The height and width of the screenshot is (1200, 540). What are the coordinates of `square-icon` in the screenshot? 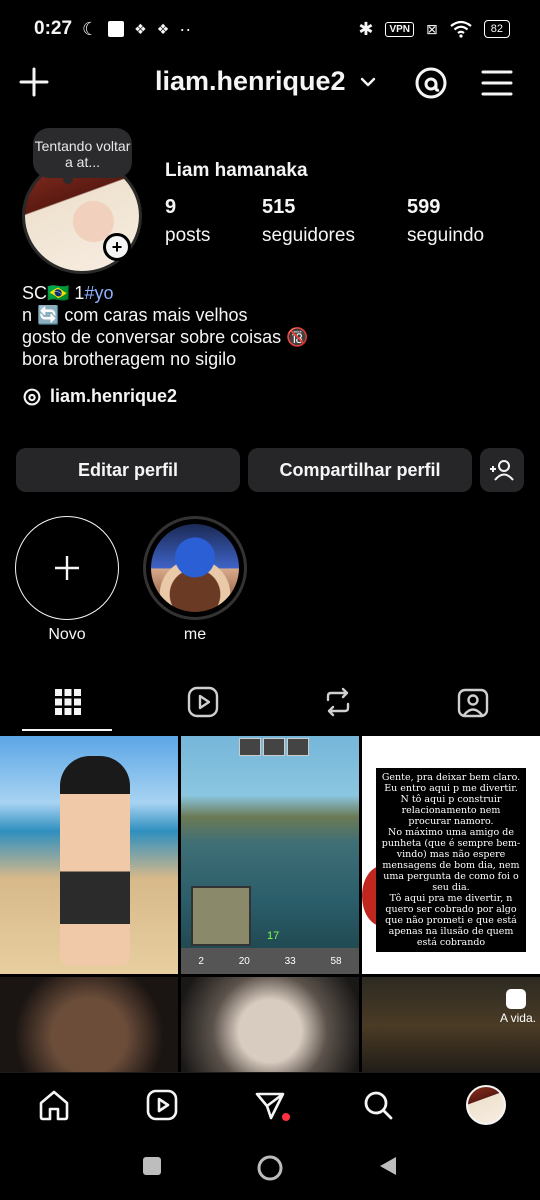 It's located at (152, 1166).